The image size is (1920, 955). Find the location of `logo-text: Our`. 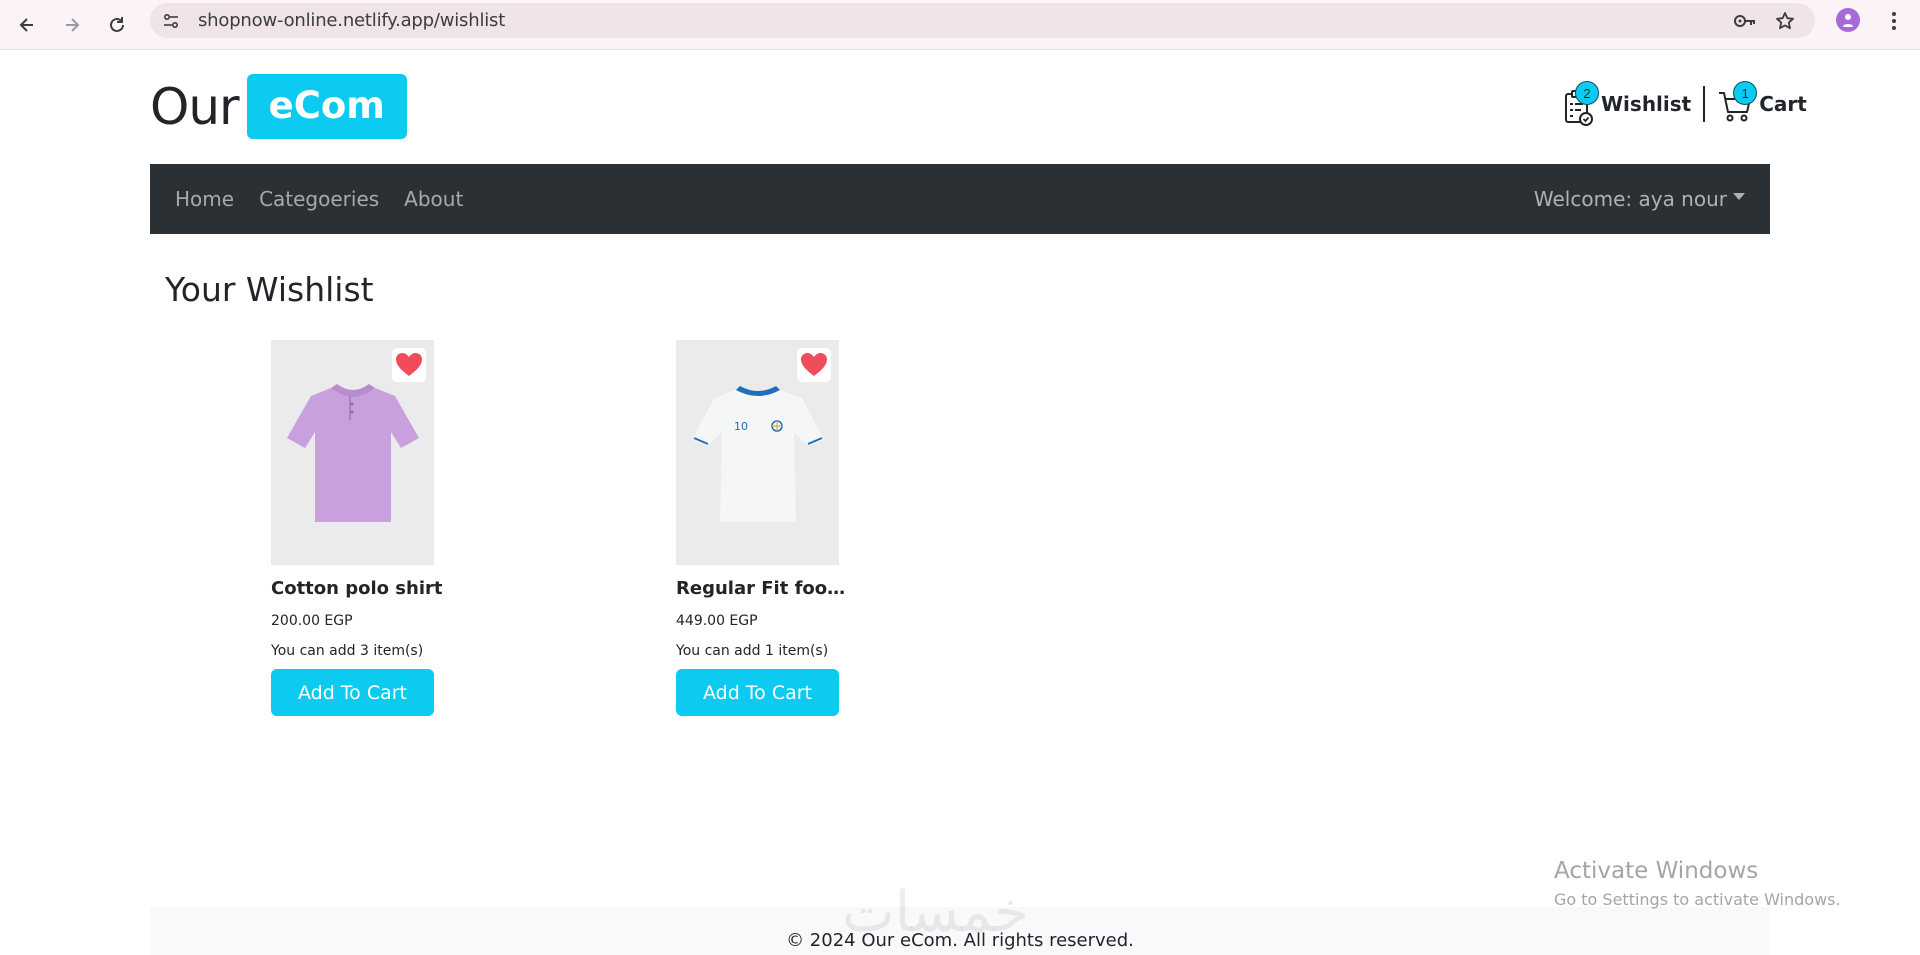

logo-text: Our is located at coordinates (195, 106).